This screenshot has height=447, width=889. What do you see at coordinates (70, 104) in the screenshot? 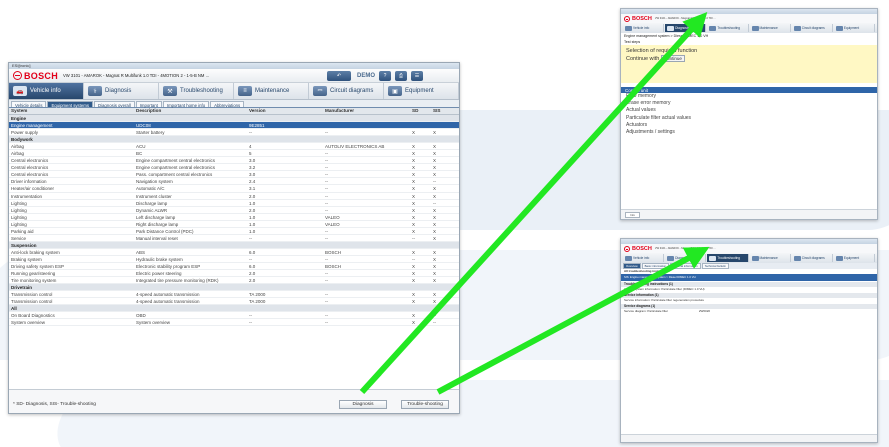
I see `subtab-equipment-systems: Equipment systems` at bounding box center [70, 104].